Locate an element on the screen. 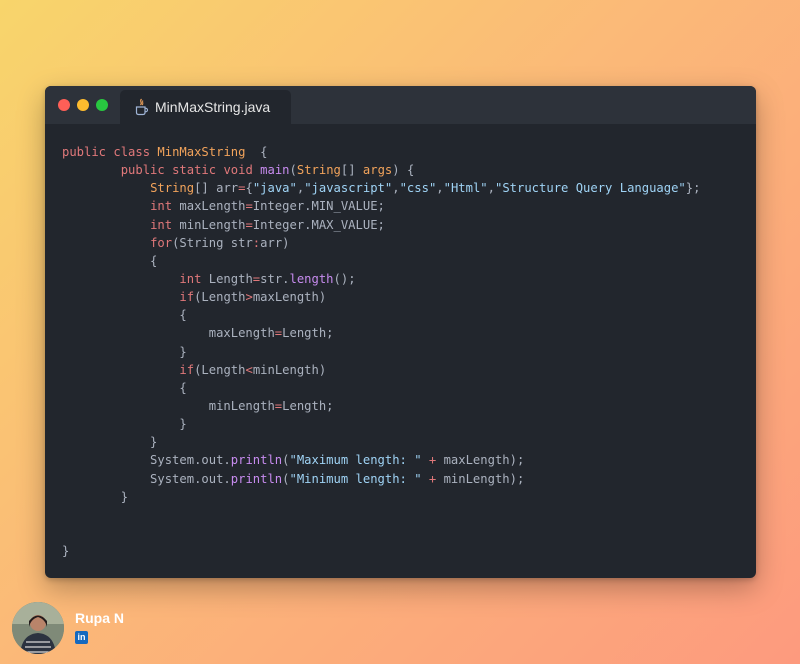 The height and width of the screenshot is (664, 800). code-text: maxLength) is located at coordinates (289, 297).